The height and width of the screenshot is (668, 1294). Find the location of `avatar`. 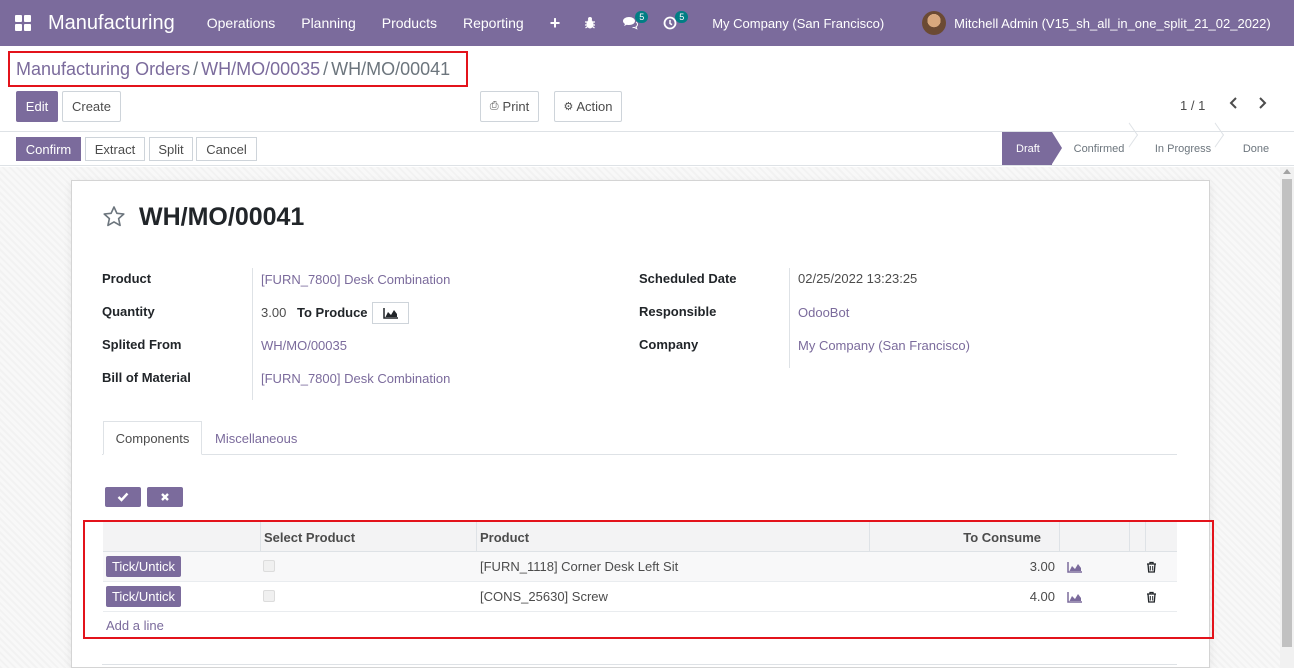

avatar is located at coordinates (934, 23).